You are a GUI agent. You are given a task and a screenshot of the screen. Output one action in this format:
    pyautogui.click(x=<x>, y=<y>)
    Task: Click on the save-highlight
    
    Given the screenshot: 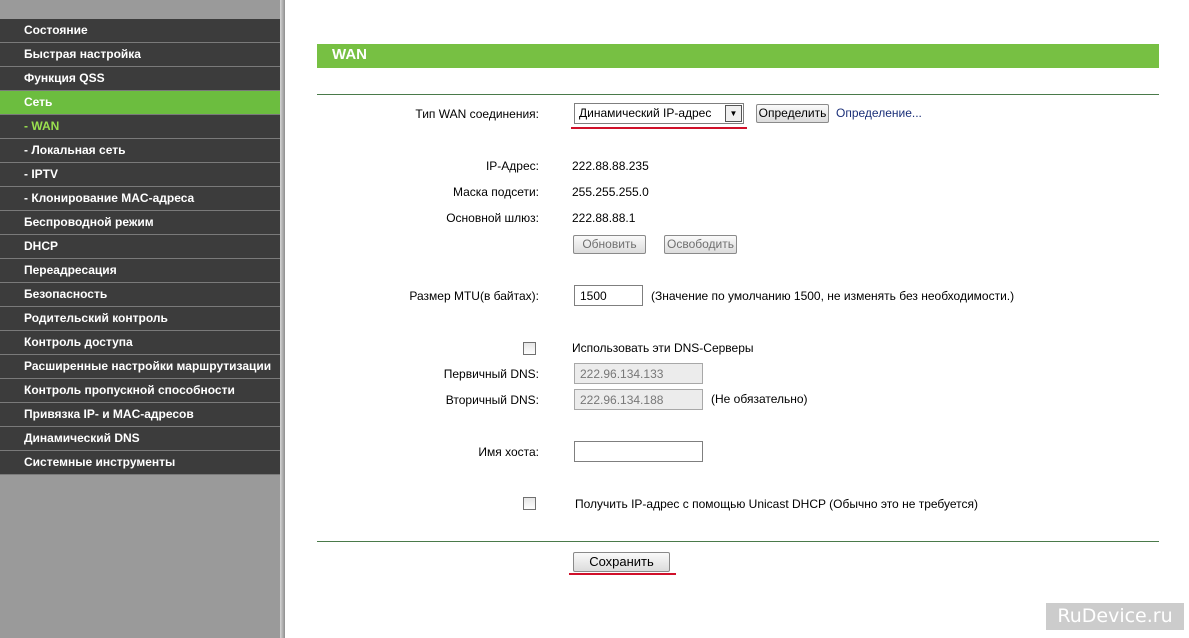 What is the action you would take?
    pyautogui.click(x=622, y=574)
    